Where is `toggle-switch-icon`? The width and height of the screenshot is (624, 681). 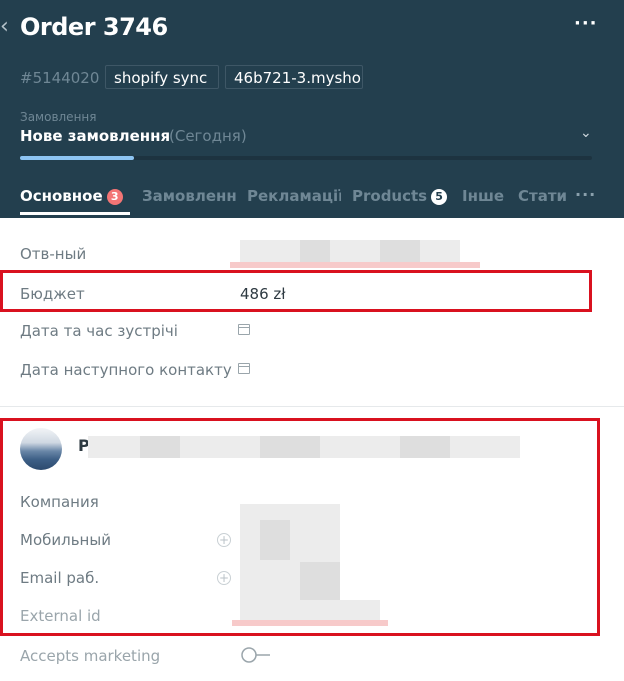 toggle-switch-icon is located at coordinates (257, 655).